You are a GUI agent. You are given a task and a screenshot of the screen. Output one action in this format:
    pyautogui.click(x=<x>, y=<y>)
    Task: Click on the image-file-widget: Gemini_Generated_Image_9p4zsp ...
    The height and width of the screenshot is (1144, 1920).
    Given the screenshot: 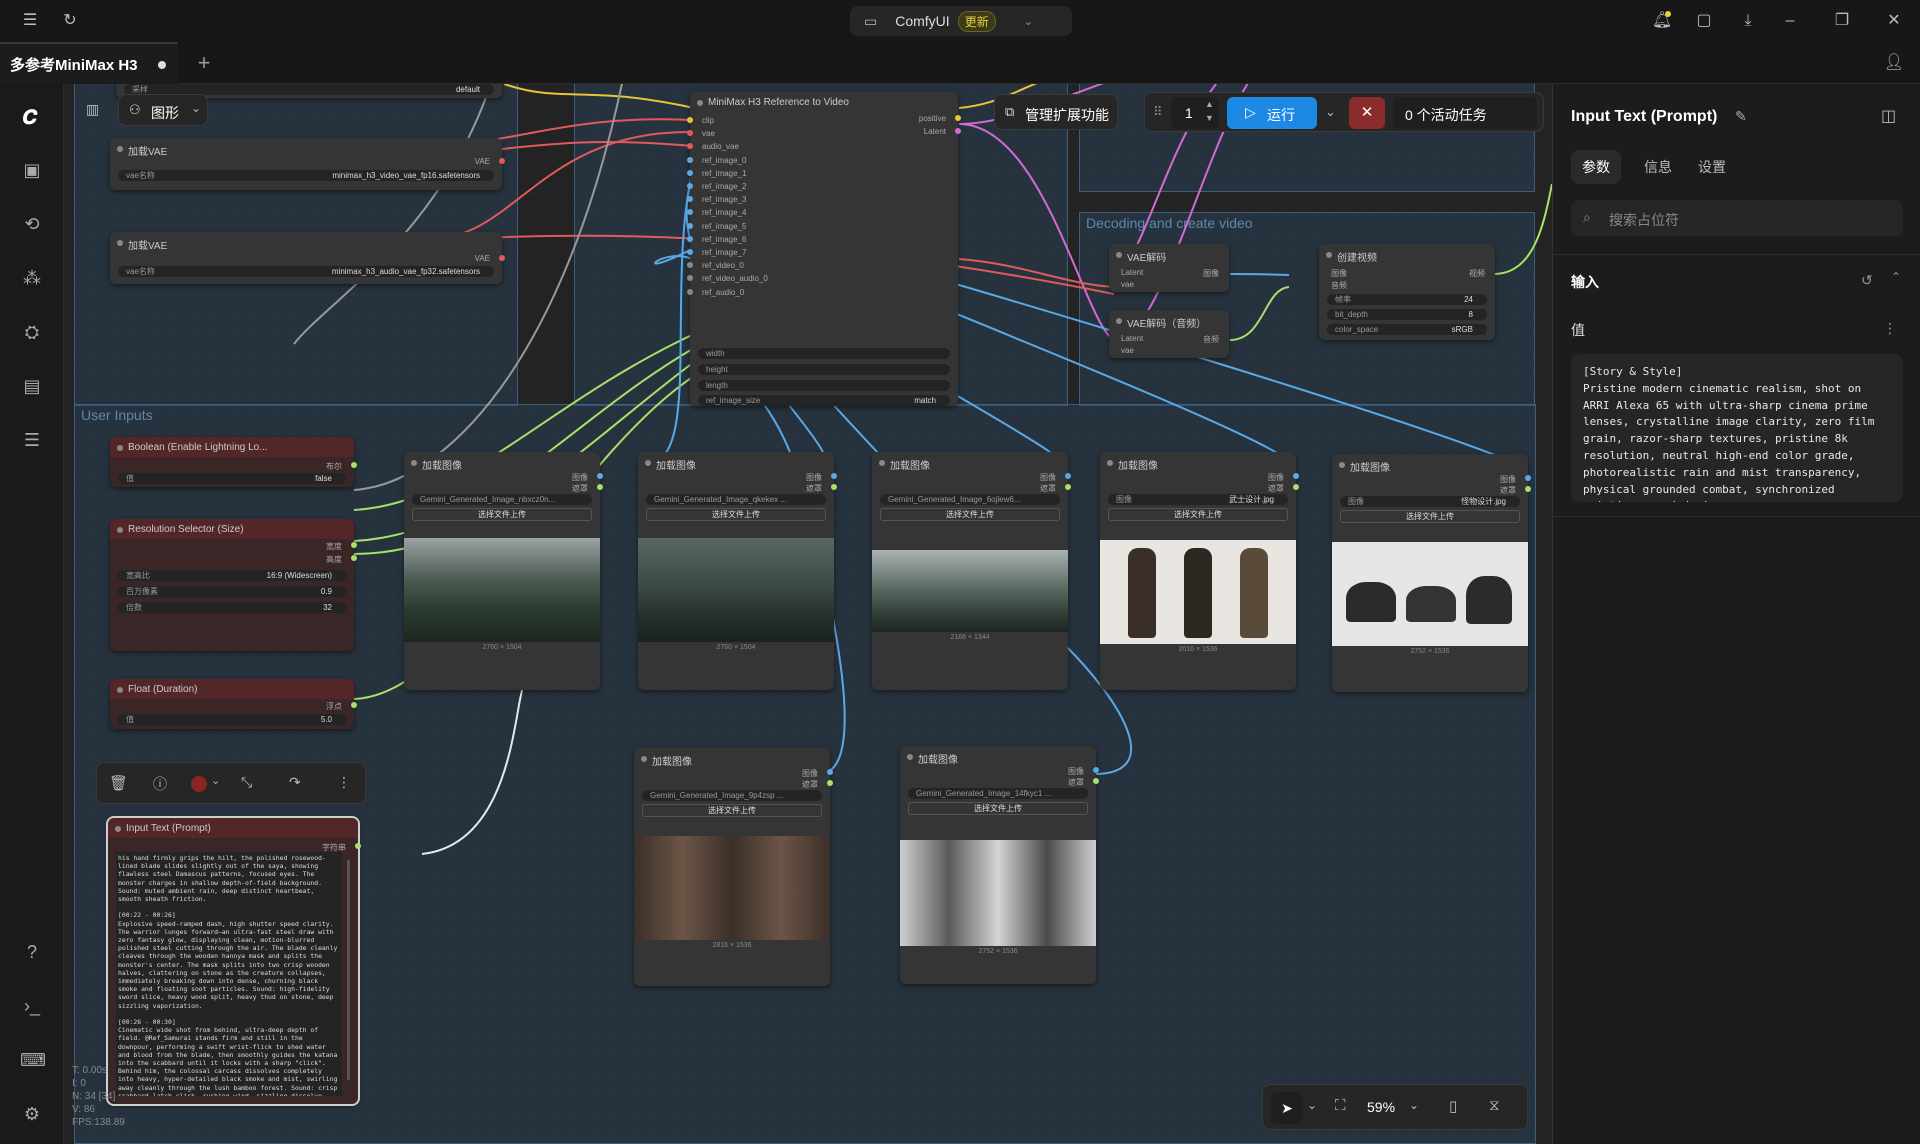 What is the action you would take?
    pyautogui.click(x=732, y=795)
    